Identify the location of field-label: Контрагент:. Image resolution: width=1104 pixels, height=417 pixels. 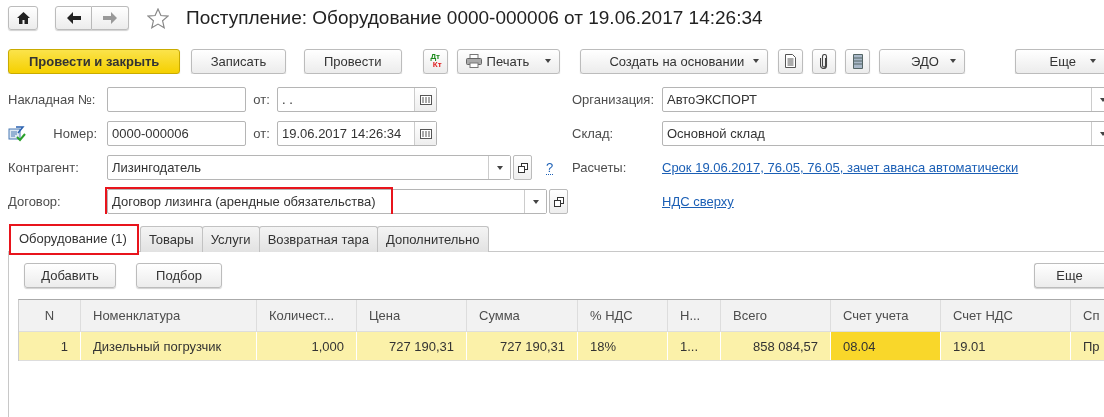
(44, 167).